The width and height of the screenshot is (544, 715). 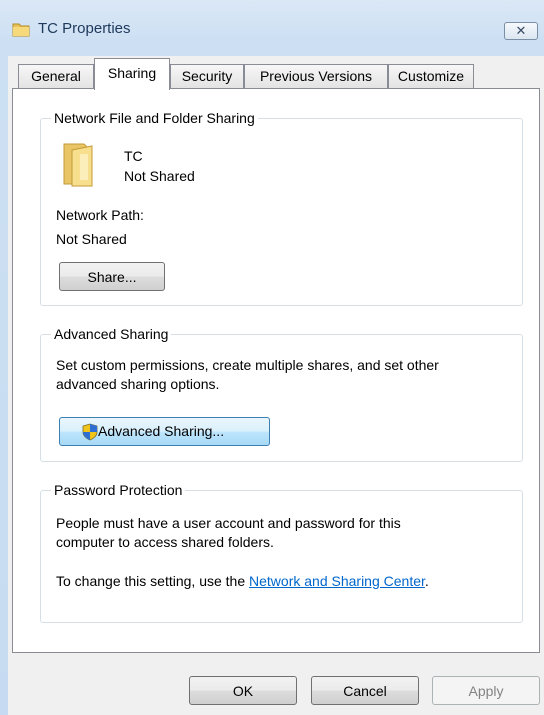 I want to click on tab-label: Previous Versions, so click(x=316, y=76).